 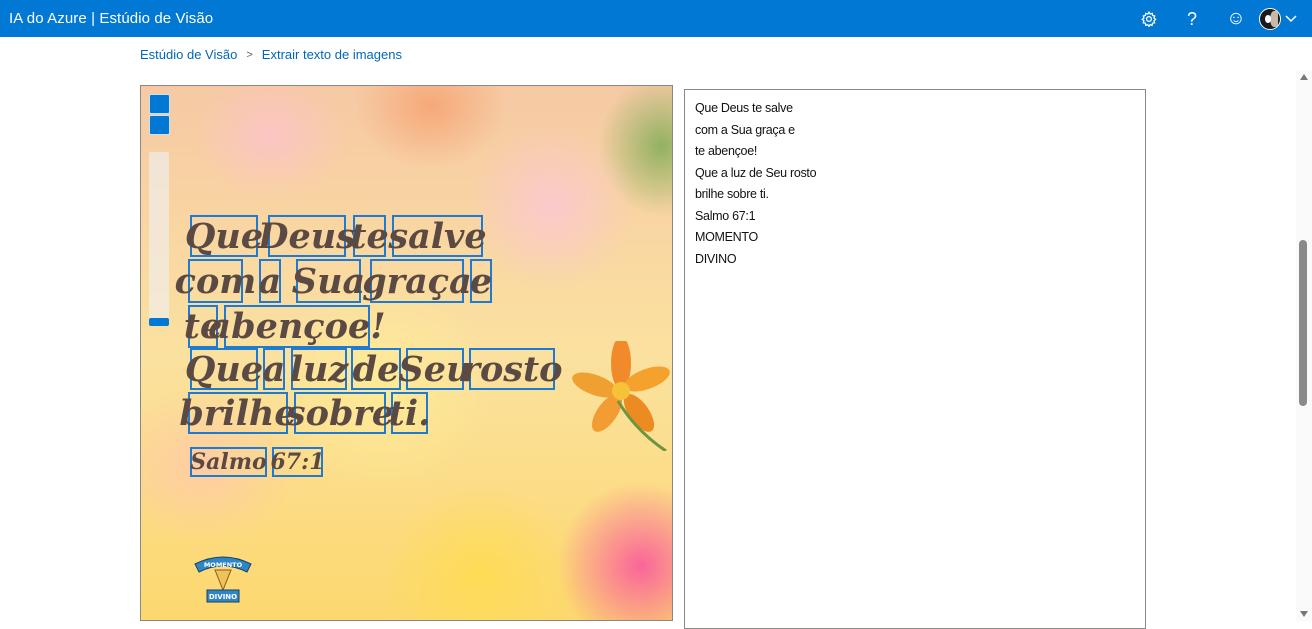 I want to click on scroll-up-arrow-icon, so click(x=1304, y=77).